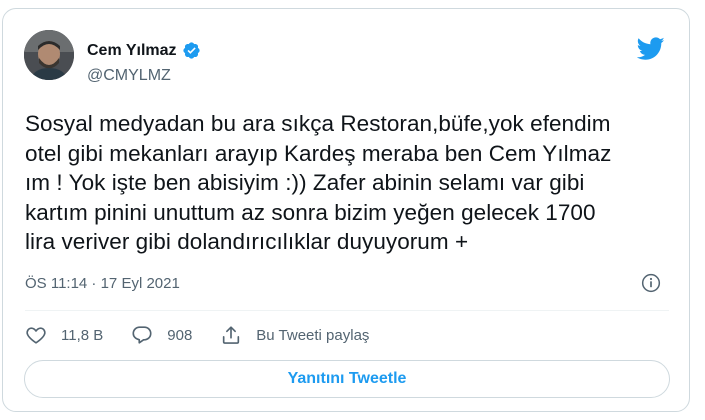  I want to click on verified-badge-icon, so click(191, 50).